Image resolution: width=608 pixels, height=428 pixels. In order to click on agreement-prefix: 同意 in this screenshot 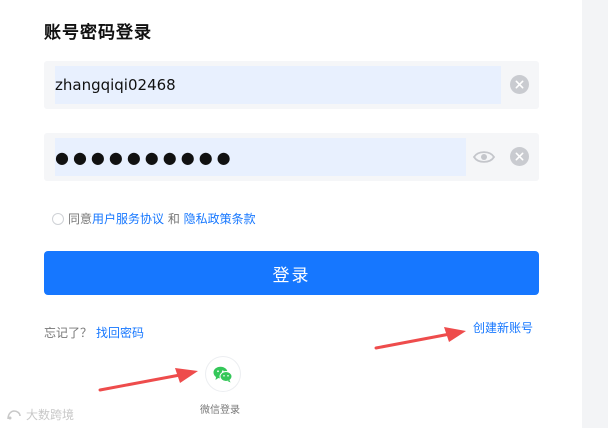, I will do `click(80, 219)`.